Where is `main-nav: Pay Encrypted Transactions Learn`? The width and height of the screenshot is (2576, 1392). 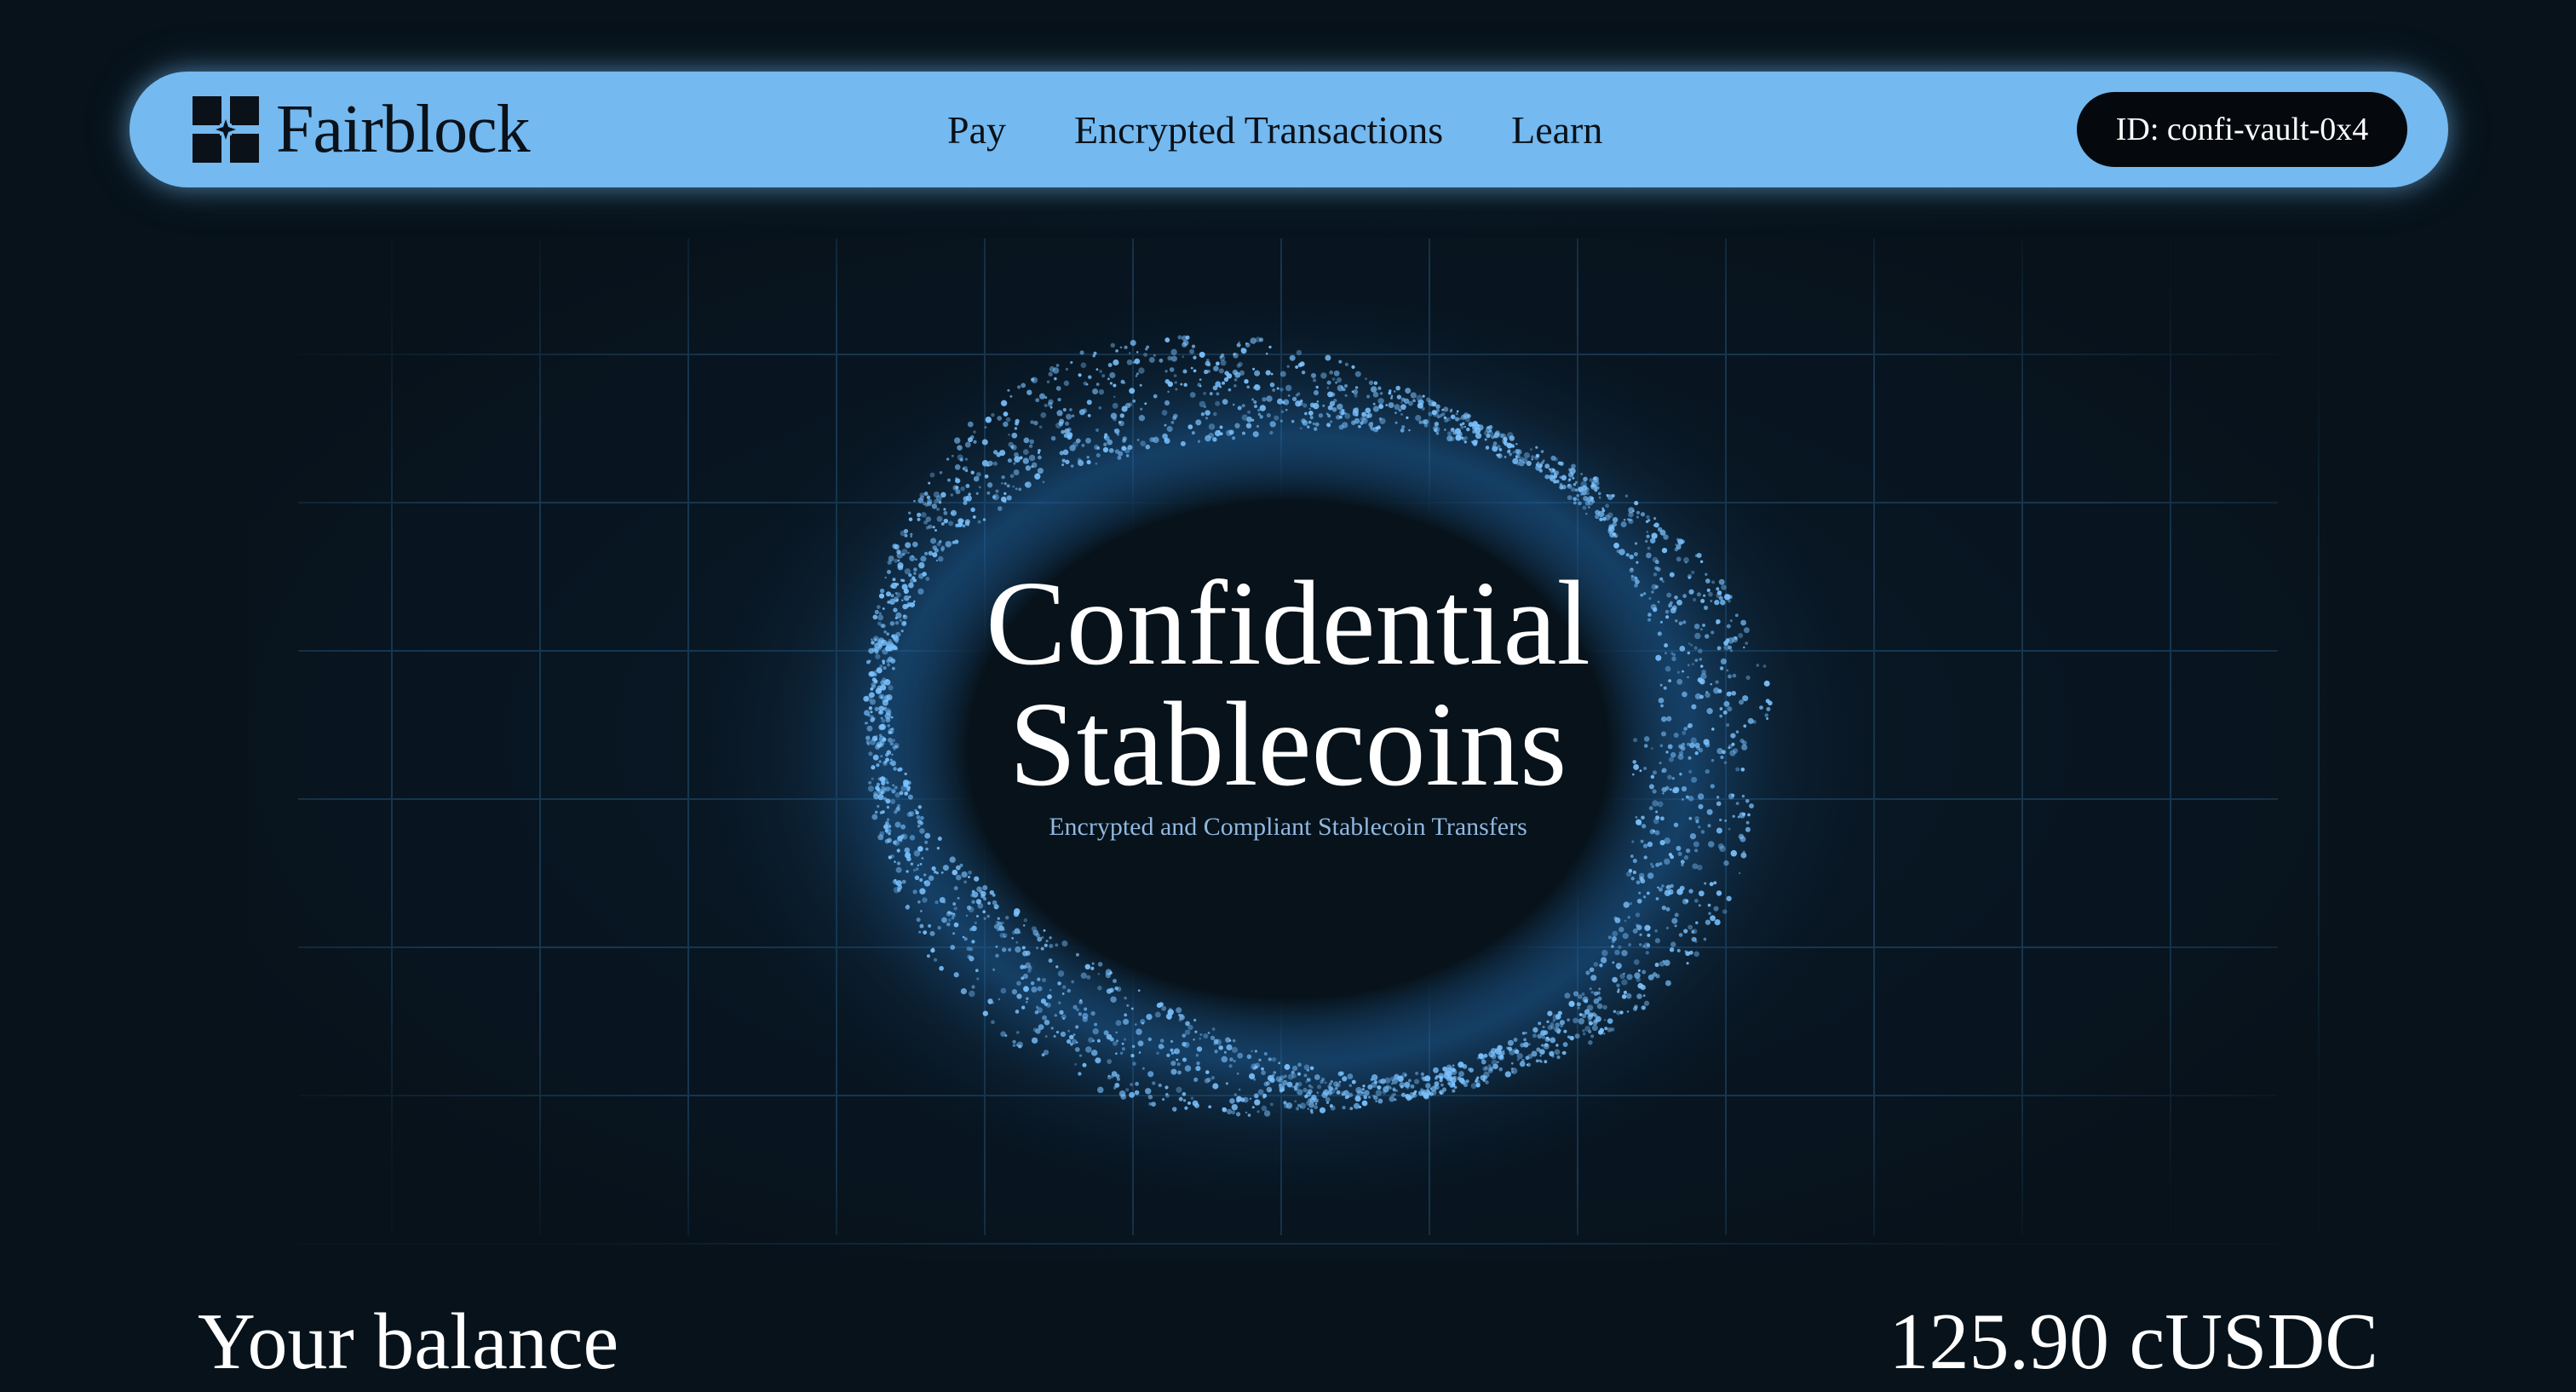
main-nav: Pay Encrypted Transactions Learn is located at coordinates (1275, 129).